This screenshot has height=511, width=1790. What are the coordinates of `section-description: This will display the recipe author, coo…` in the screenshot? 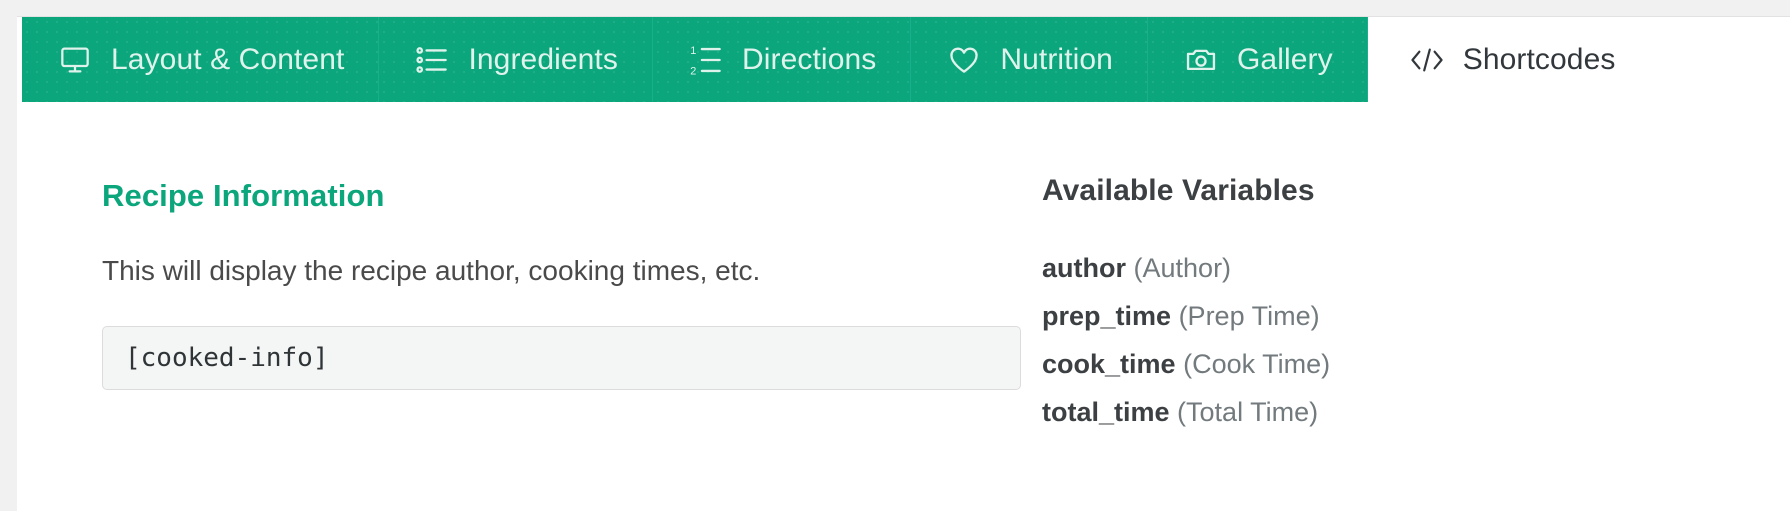 It's located at (431, 270).